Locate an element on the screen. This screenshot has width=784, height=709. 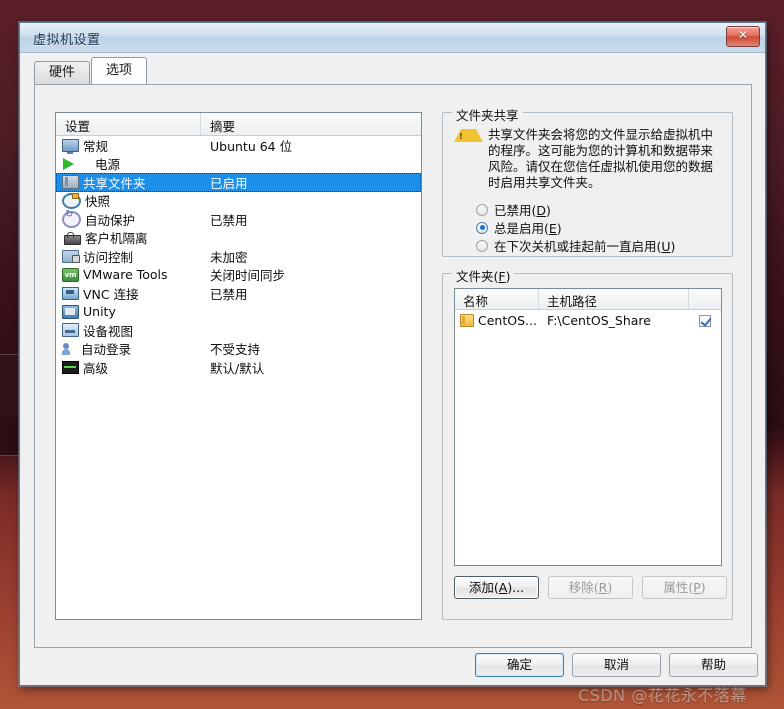
warning-icon is located at coordinates (468, 135).